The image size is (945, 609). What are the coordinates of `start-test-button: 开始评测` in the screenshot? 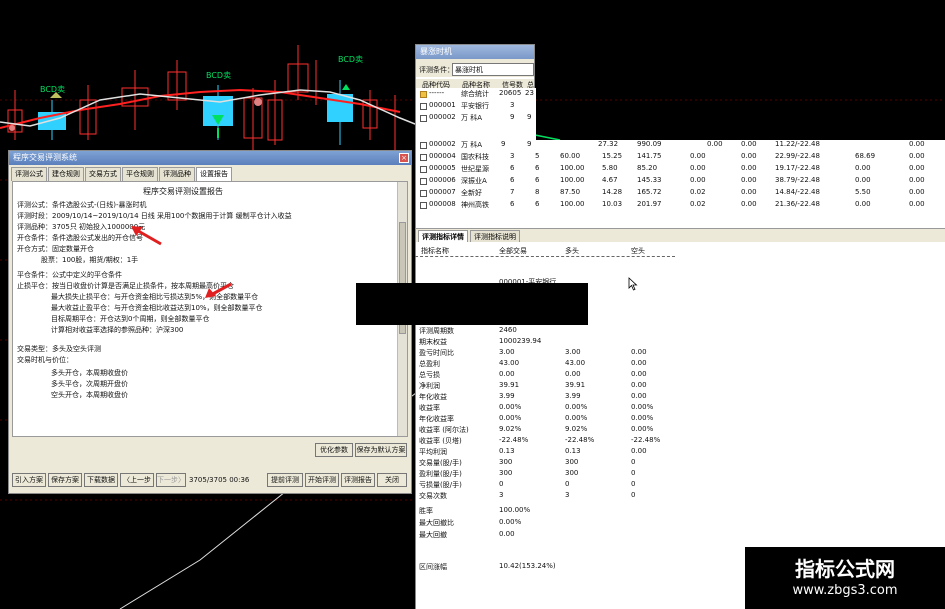 It's located at (322, 480).